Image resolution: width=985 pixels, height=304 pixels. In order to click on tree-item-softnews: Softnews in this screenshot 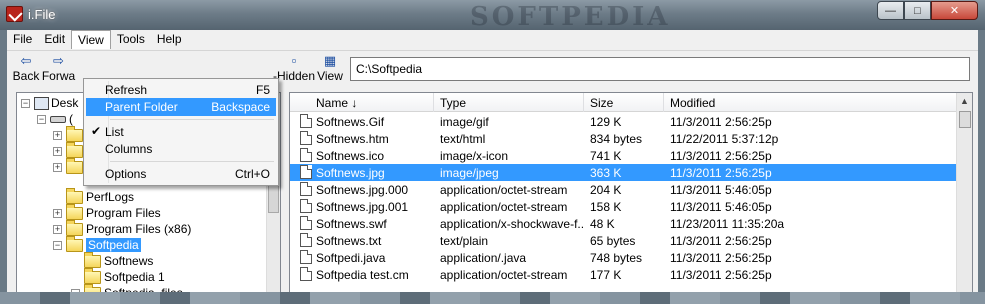, I will do `click(119, 260)`.